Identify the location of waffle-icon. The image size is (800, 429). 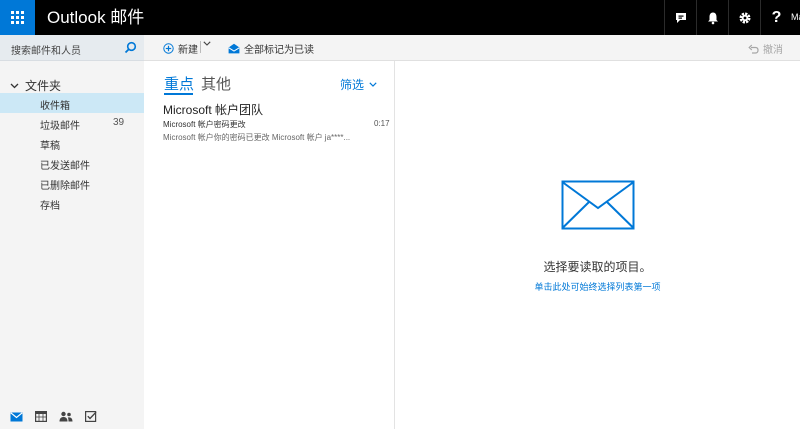
(17, 17).